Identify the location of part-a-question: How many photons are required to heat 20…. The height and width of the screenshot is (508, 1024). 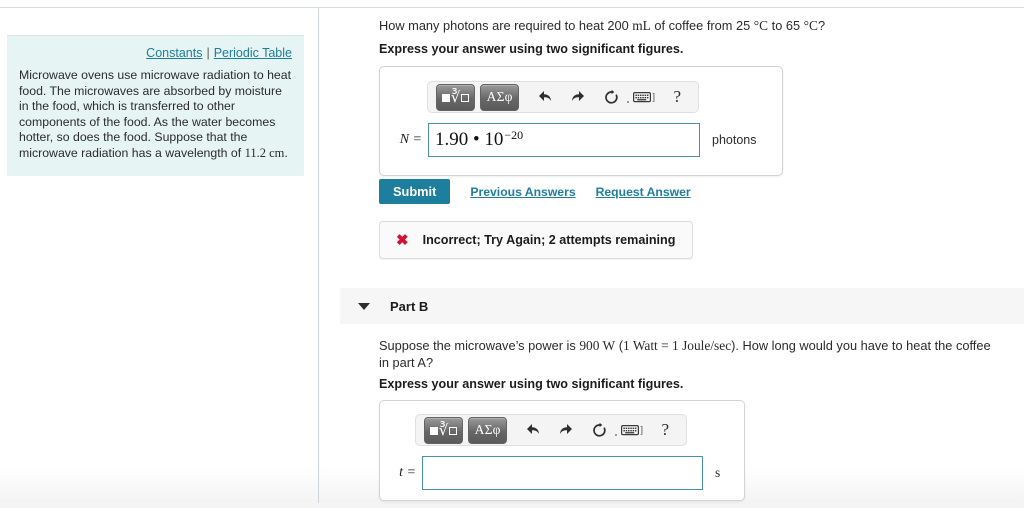
(689, 25).